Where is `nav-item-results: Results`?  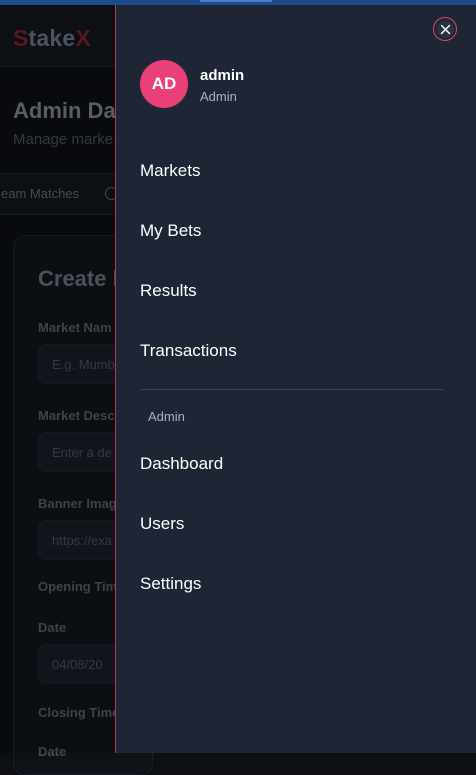 nav-item-results: Results is located at coordinates (290, 291).